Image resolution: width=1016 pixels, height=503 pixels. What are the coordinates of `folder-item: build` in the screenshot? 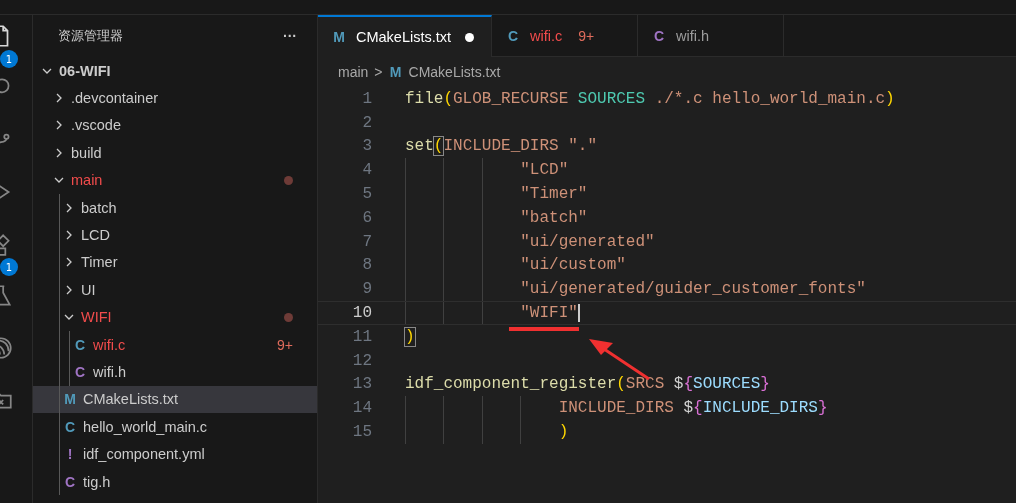 It's located at (175, 153).